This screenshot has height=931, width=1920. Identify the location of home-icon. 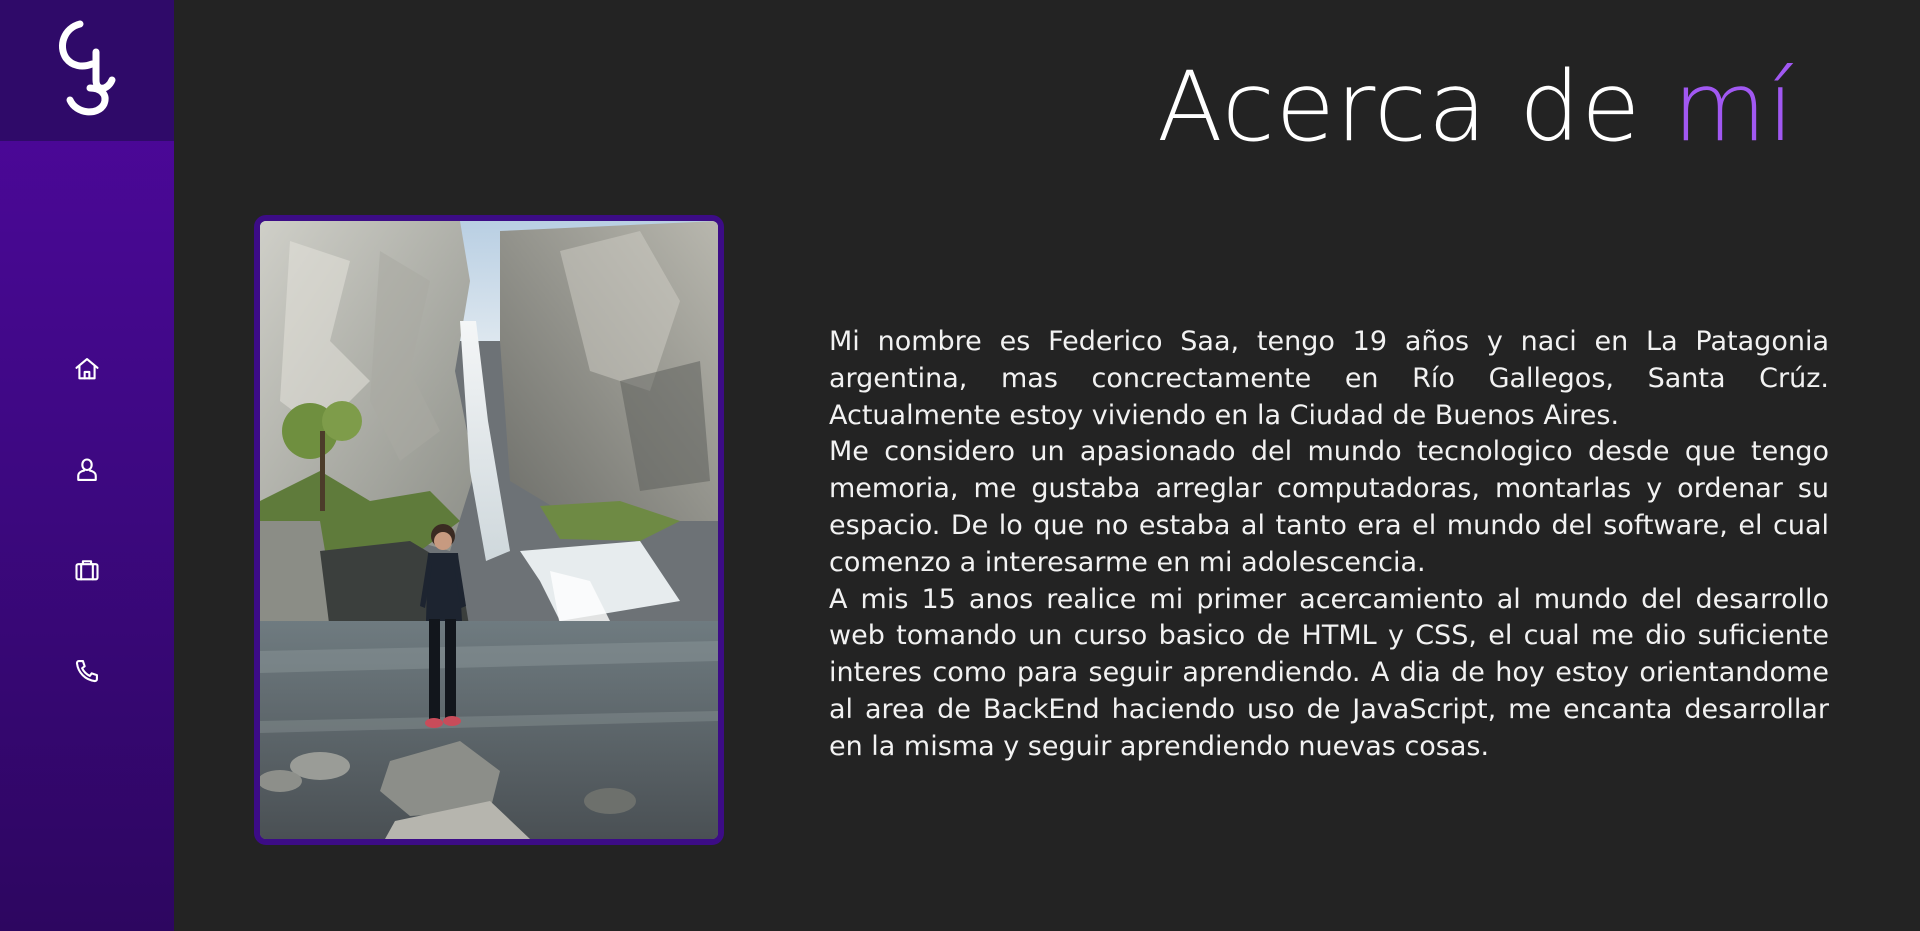
(87, 369).